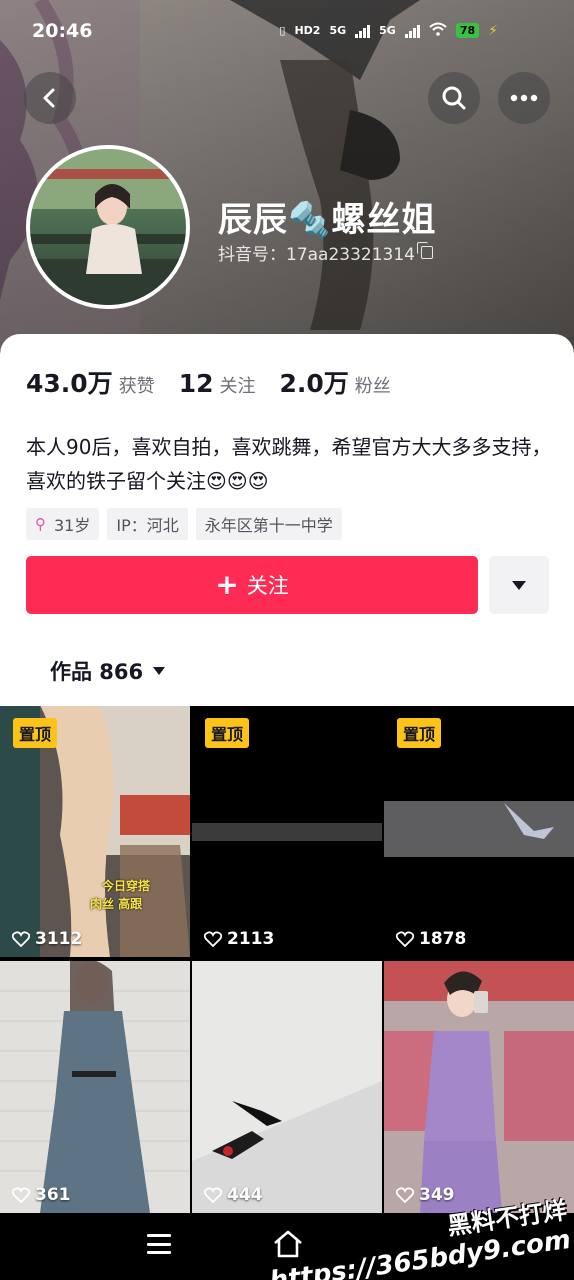  I want to click on tag-age-label: 31岁, so click(72, 525).